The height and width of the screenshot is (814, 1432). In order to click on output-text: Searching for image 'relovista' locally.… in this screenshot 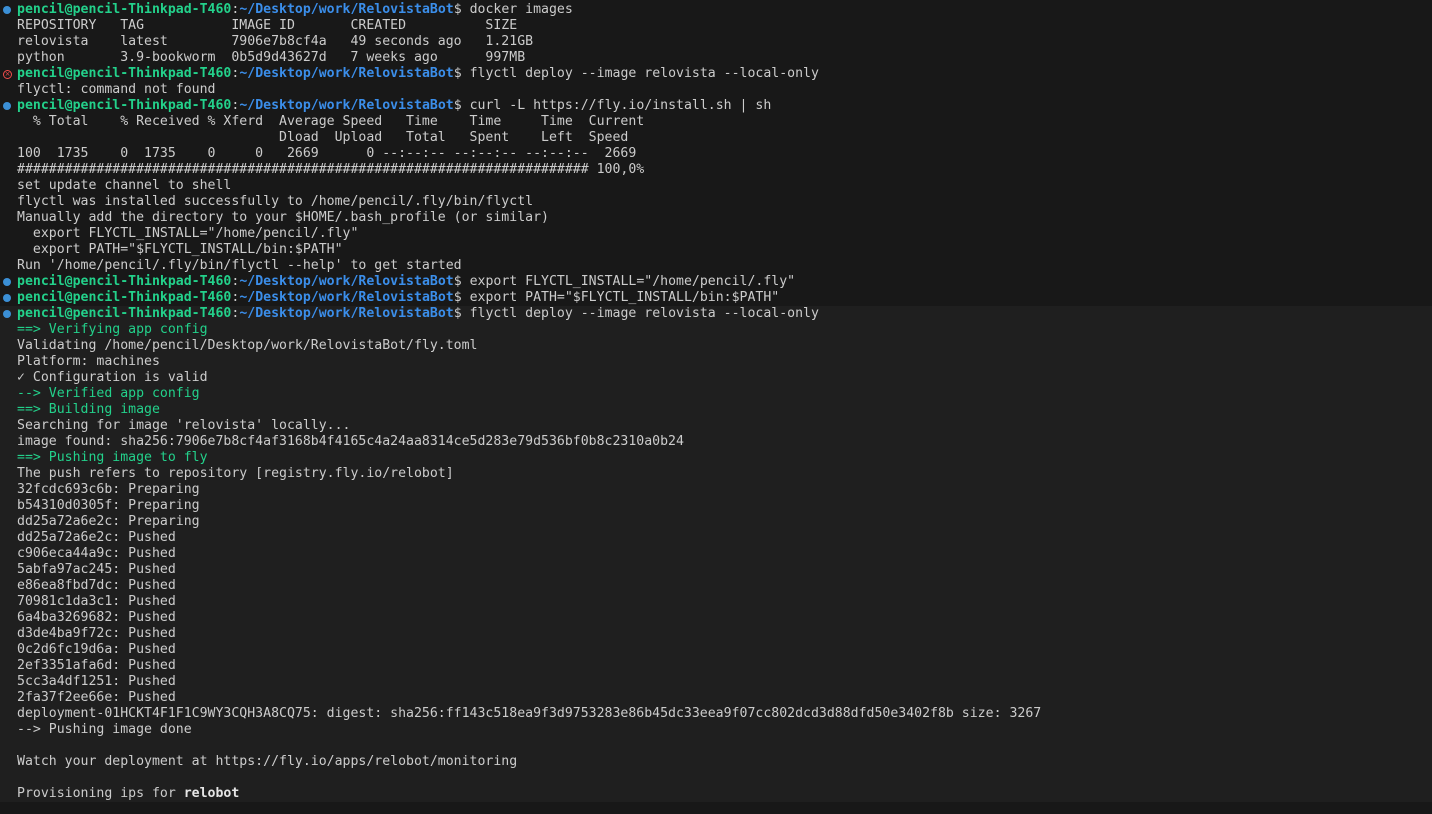, I will do `click(184, 425)`.